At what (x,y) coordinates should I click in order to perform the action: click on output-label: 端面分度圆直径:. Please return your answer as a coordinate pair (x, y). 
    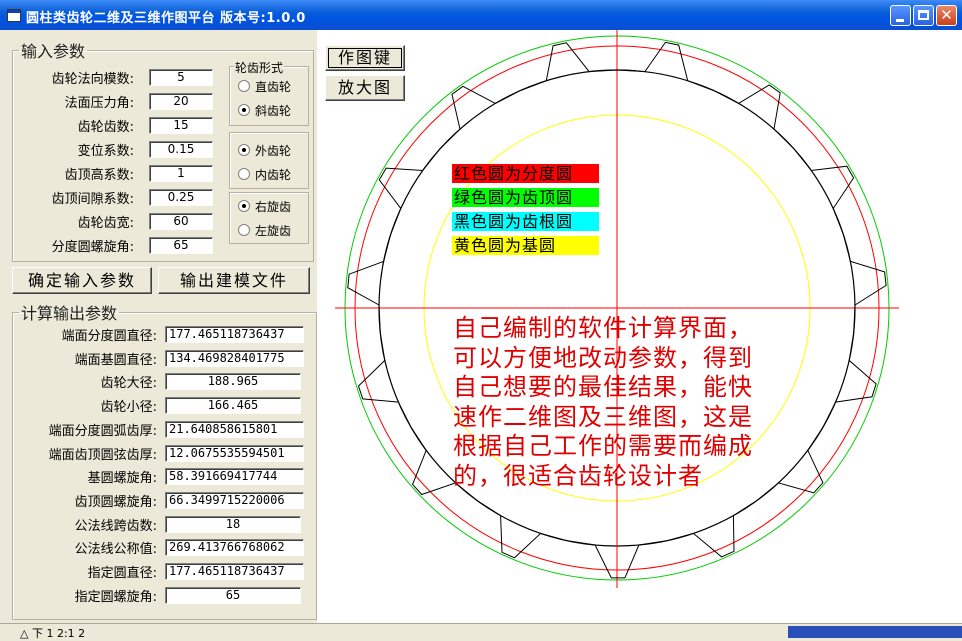
    Looking at the image, I should click on (109, 336).